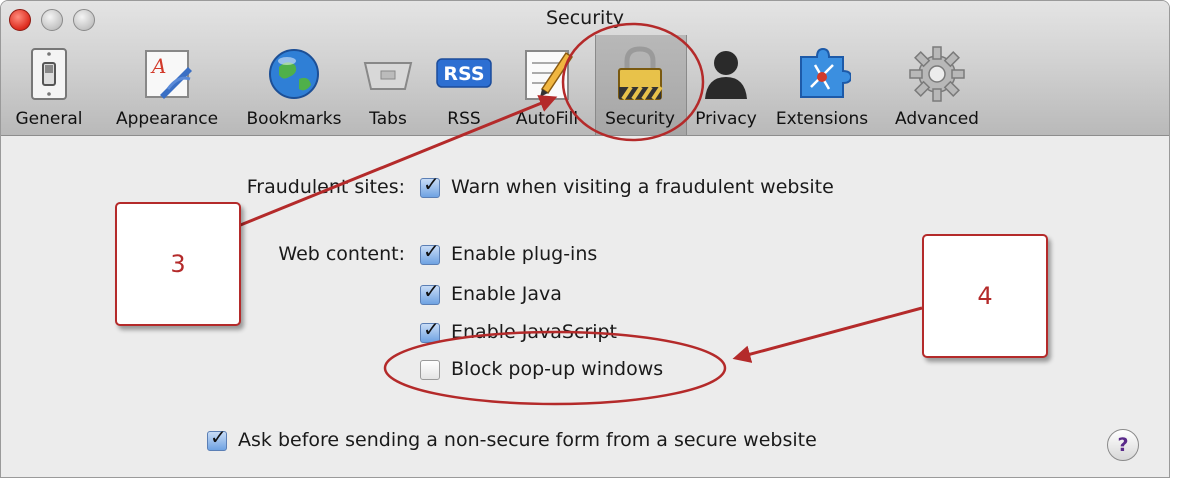  I want to click on toolbar-label-tabs: Tabs, so click(388, 119).